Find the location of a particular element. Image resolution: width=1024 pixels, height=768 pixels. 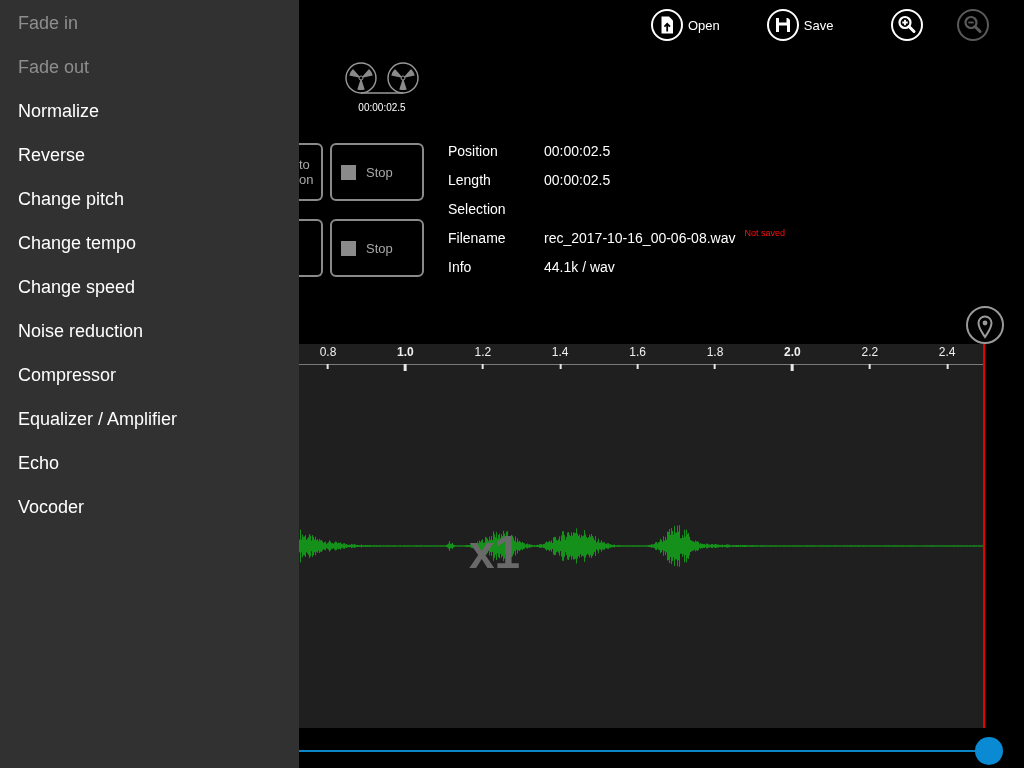

menu-item: Vocoder is located at coordinates (149, 507).